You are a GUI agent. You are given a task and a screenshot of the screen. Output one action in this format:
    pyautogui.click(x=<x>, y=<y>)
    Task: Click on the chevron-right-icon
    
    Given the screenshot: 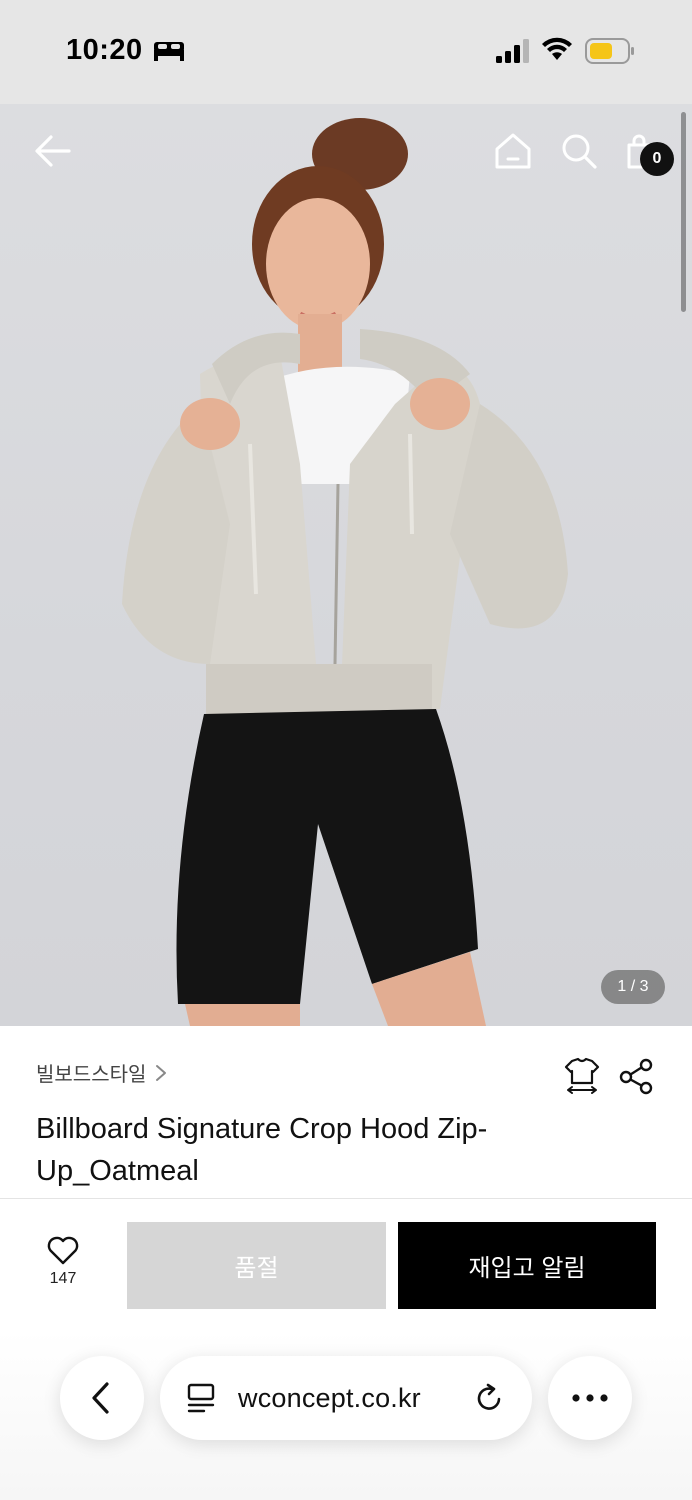 What is the action you would take?
    pyautogui.click(x=161, y=1072)
    